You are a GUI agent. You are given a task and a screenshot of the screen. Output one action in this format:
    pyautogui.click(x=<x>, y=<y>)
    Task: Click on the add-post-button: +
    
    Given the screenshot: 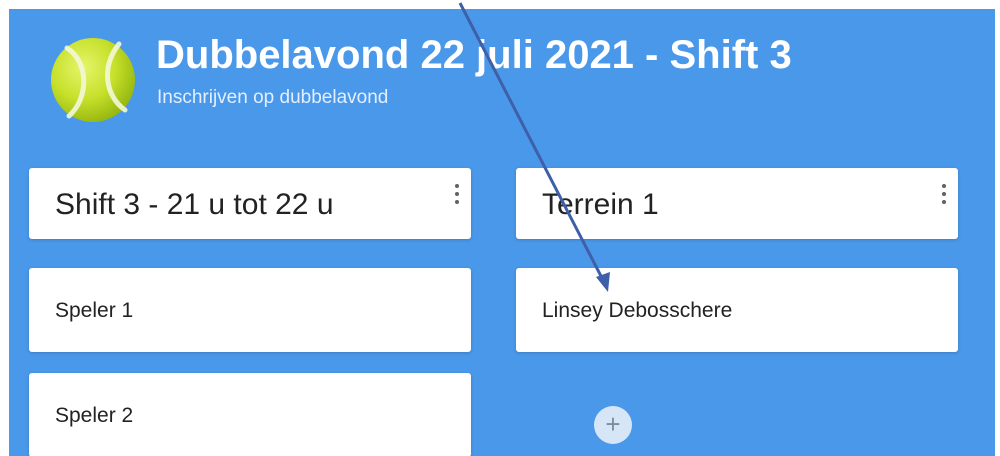 What is the action you would take?
    pyautogui.click(x=613, y=425)
    